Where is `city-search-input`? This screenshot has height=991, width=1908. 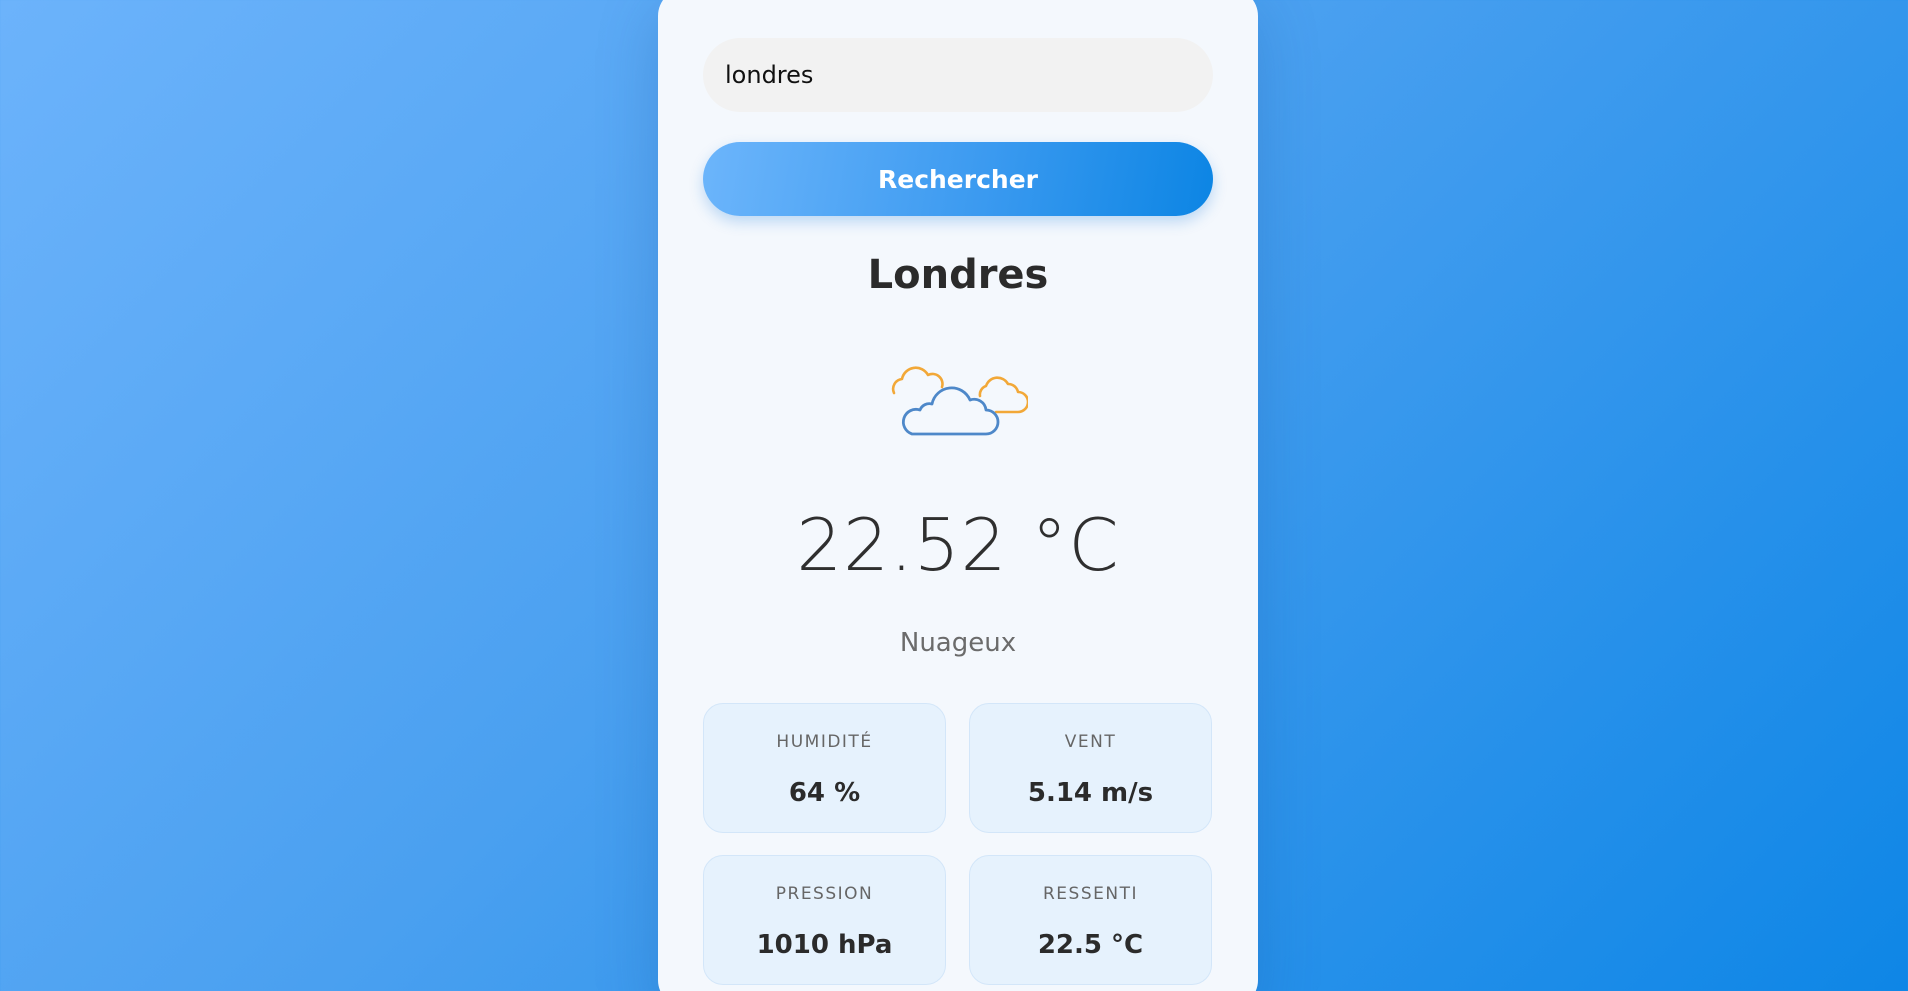
city-search-input is located at coordinates (958, 75).